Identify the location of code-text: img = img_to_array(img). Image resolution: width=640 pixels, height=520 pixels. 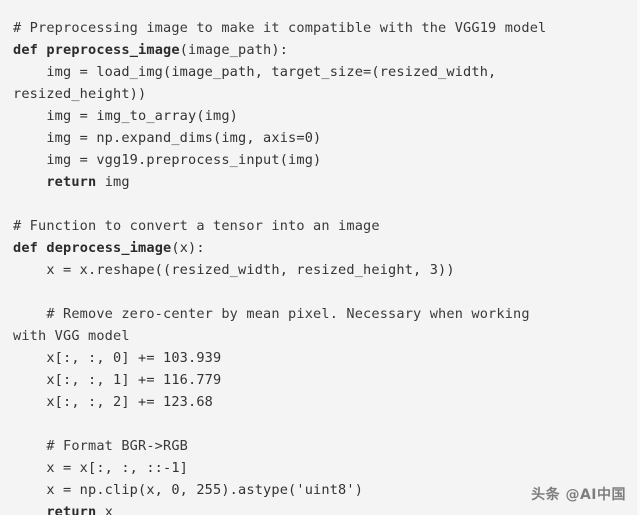
(126, 116).